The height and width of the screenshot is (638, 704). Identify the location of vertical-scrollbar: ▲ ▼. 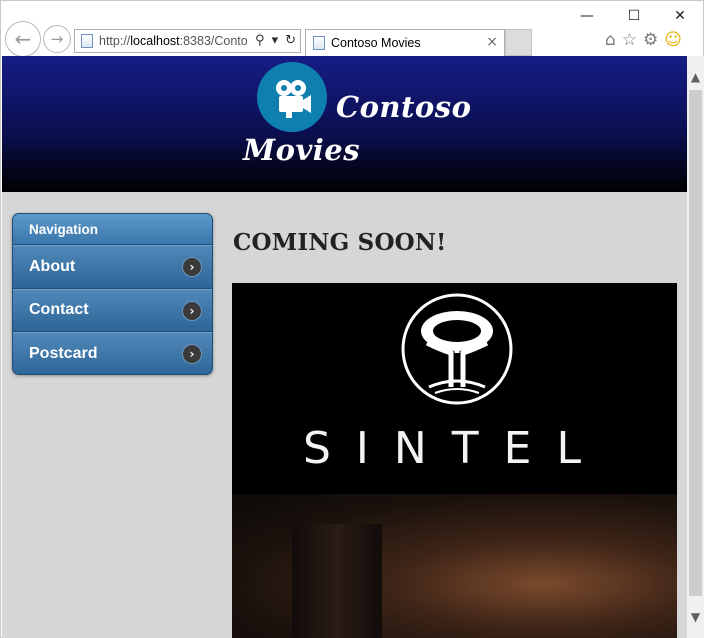
(695, 347).